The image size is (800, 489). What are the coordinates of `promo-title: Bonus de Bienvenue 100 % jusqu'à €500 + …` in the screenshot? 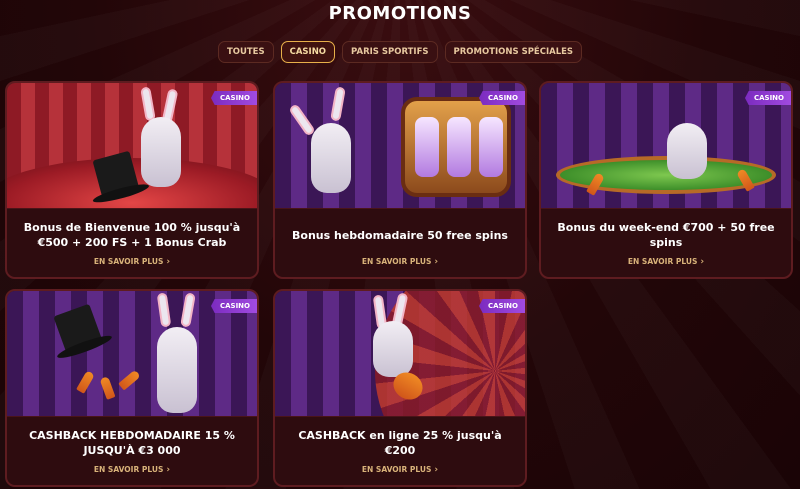 It's located at (132, 235).